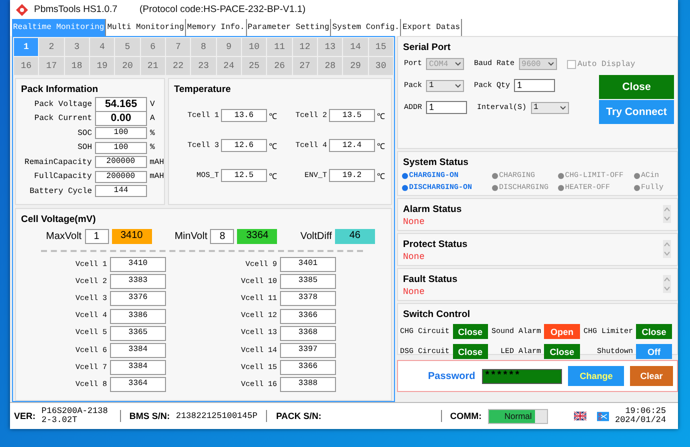 The height and width of the screenshot is (447, 690). What do you see at coordinates (289, 27) in the screenshot?
I see `tab: Parameter Setting` at bounding box center [289, 27].